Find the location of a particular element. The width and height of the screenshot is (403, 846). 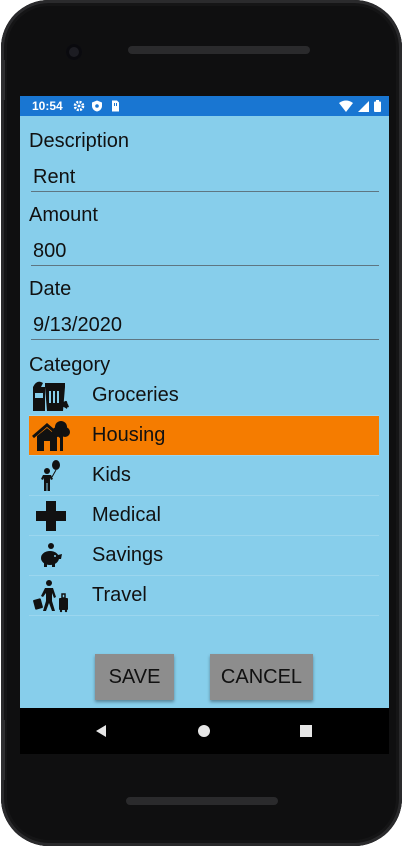

navigation-bar is located at coordinates (204, 731).